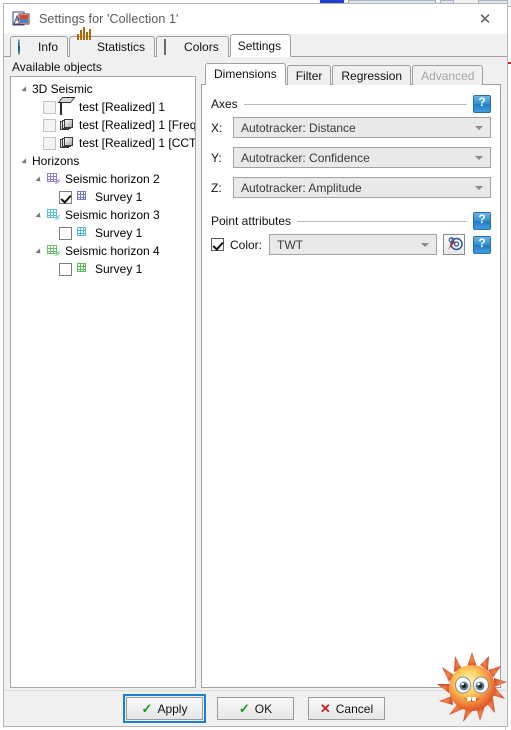 This screenshot has height=730, width=511. I want to click on axes-section-header: Axes, so click(351, 104).